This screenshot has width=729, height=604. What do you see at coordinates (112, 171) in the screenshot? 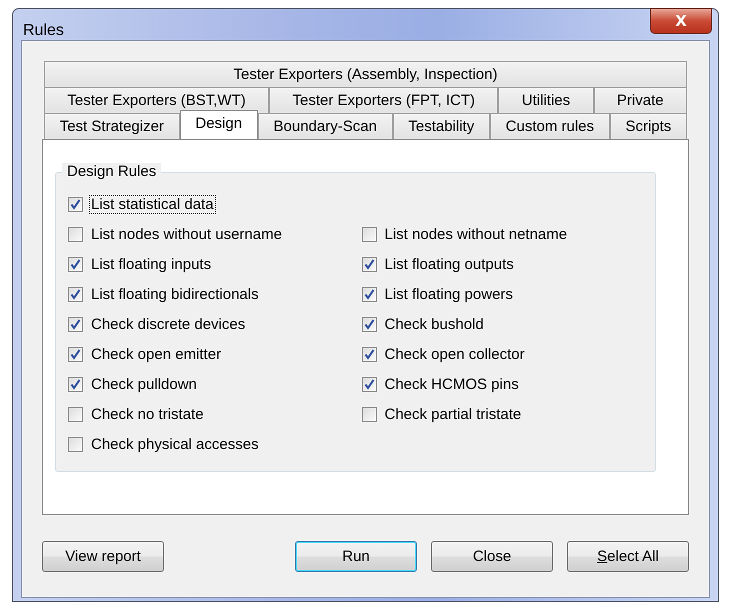
I see `group-title: Design Rules` at bounding box center [112, 171].